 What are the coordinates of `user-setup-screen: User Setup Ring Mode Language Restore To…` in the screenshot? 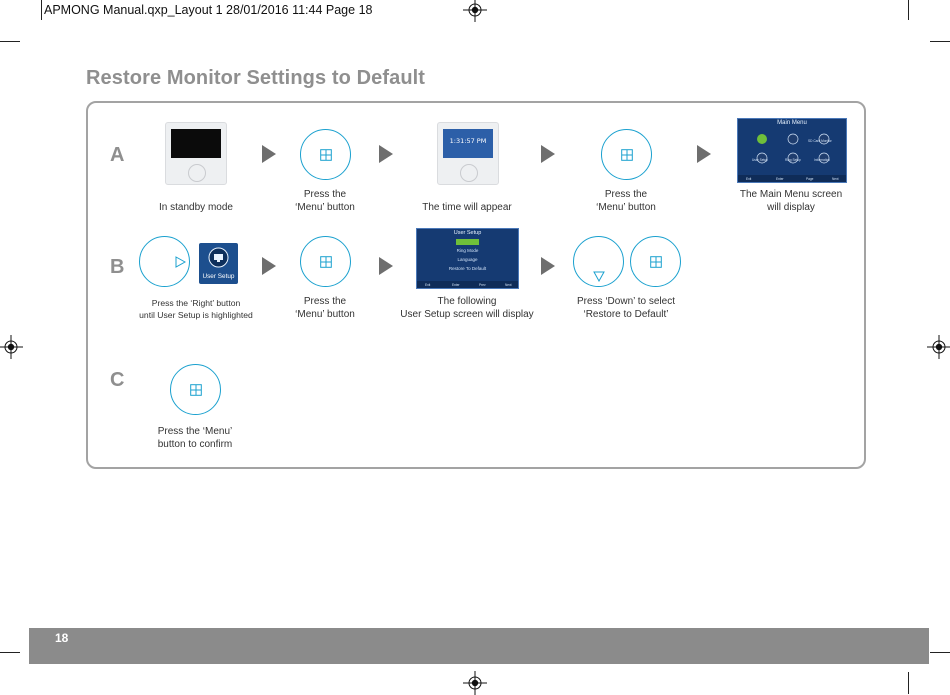 It's located at (467, 258).